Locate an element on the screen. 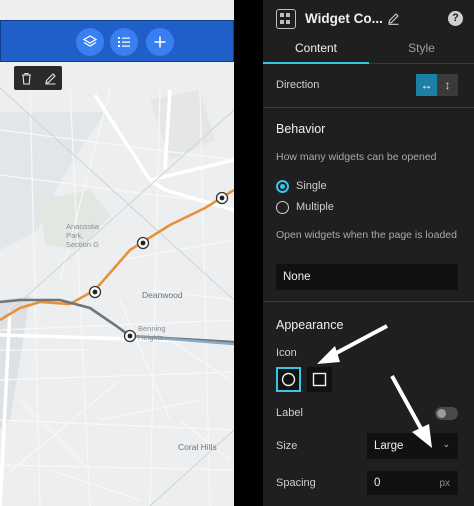 The image size is (474, 506). spacing-input: 0 px is located at coordinates (412, 483).